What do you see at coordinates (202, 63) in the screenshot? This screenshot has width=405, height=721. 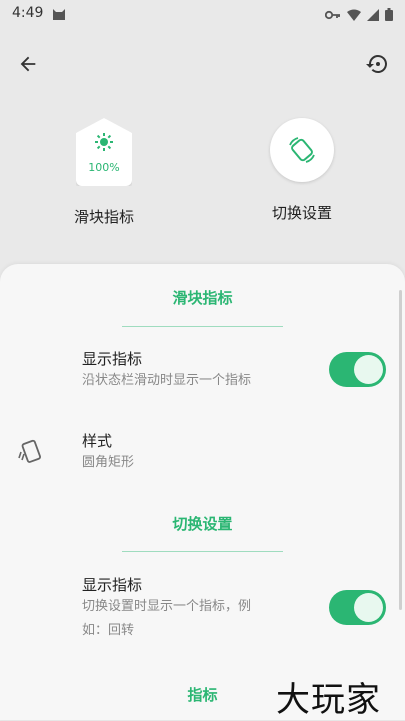 I see `toolbar` at bounding box center [202, 63].